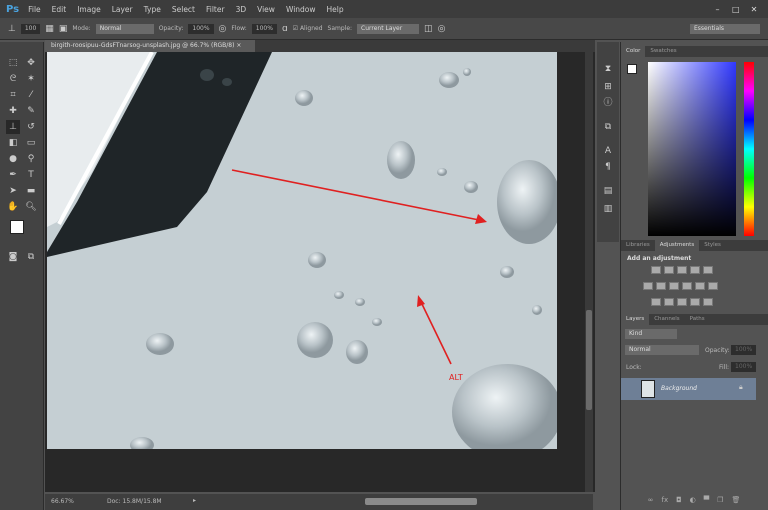  Describe the element at coordinates (13, 175) in the screenshot. I see `pen-tool-icon: ✒` at that location.